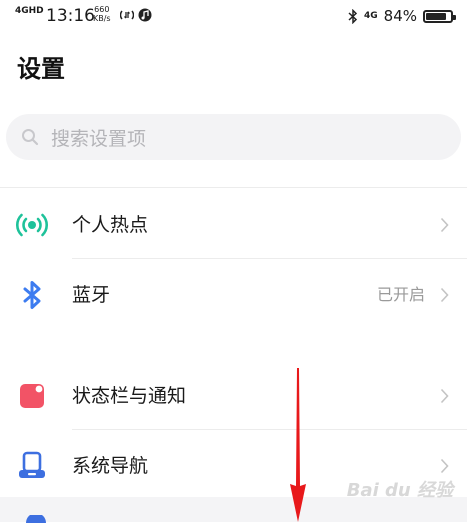 The image size is (467, 523). What do you see at coordinates (399, 490) in the screenshot?
I see `watermark: Bai du 经验` at bounding box center [399, 490].